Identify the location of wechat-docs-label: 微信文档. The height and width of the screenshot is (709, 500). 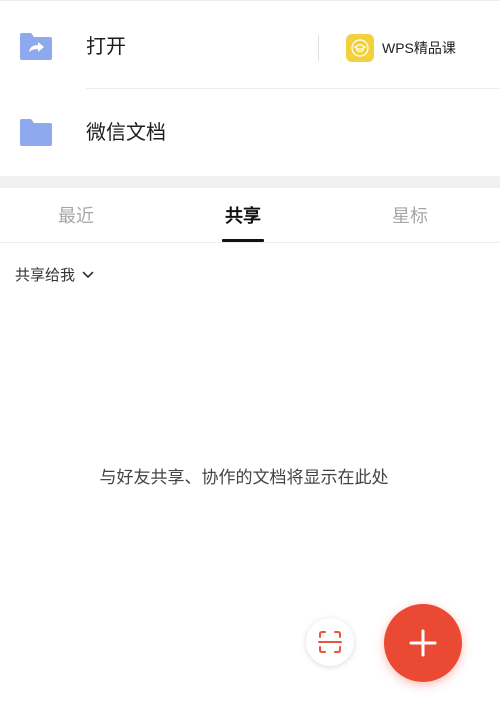
(126, 132).